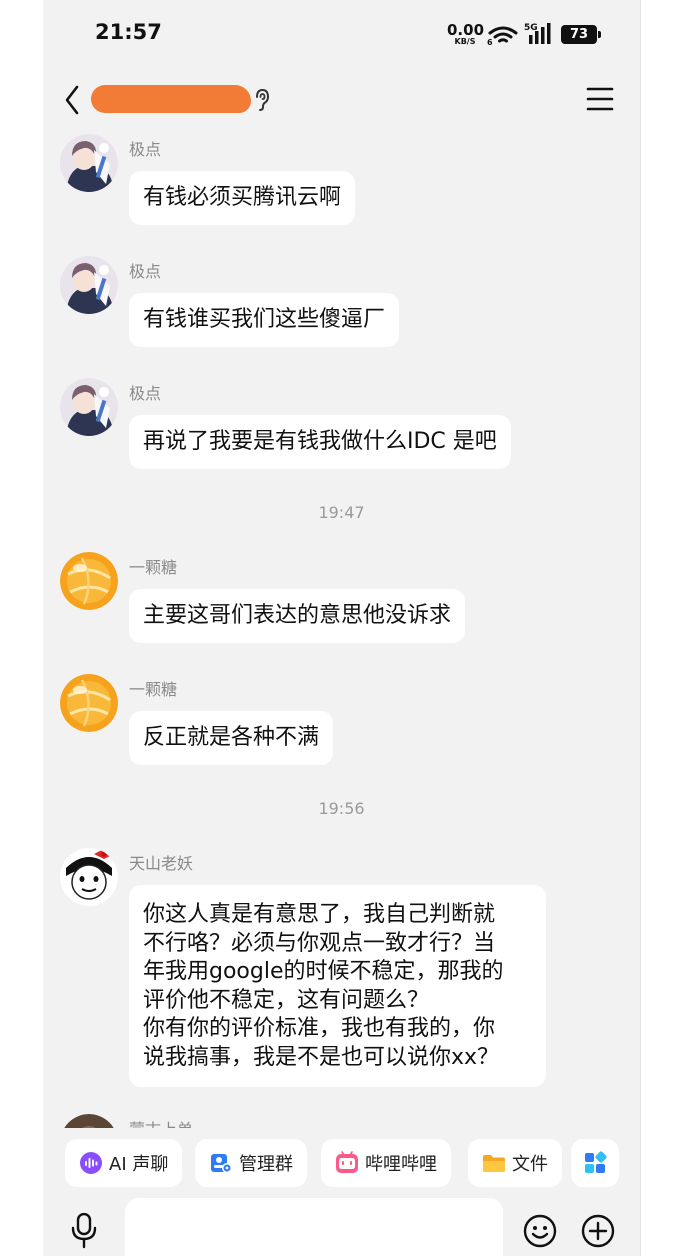 This screenshot has height=1256, width=675. I want to click on time-divider: 19:47, so click(341, 512).